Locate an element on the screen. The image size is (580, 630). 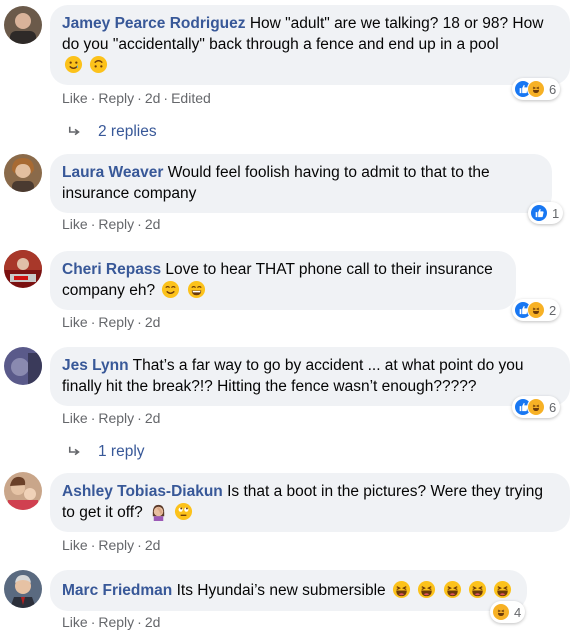
comment-text: Its Hyundai’s new submersible is located at coordinates (281, 590).